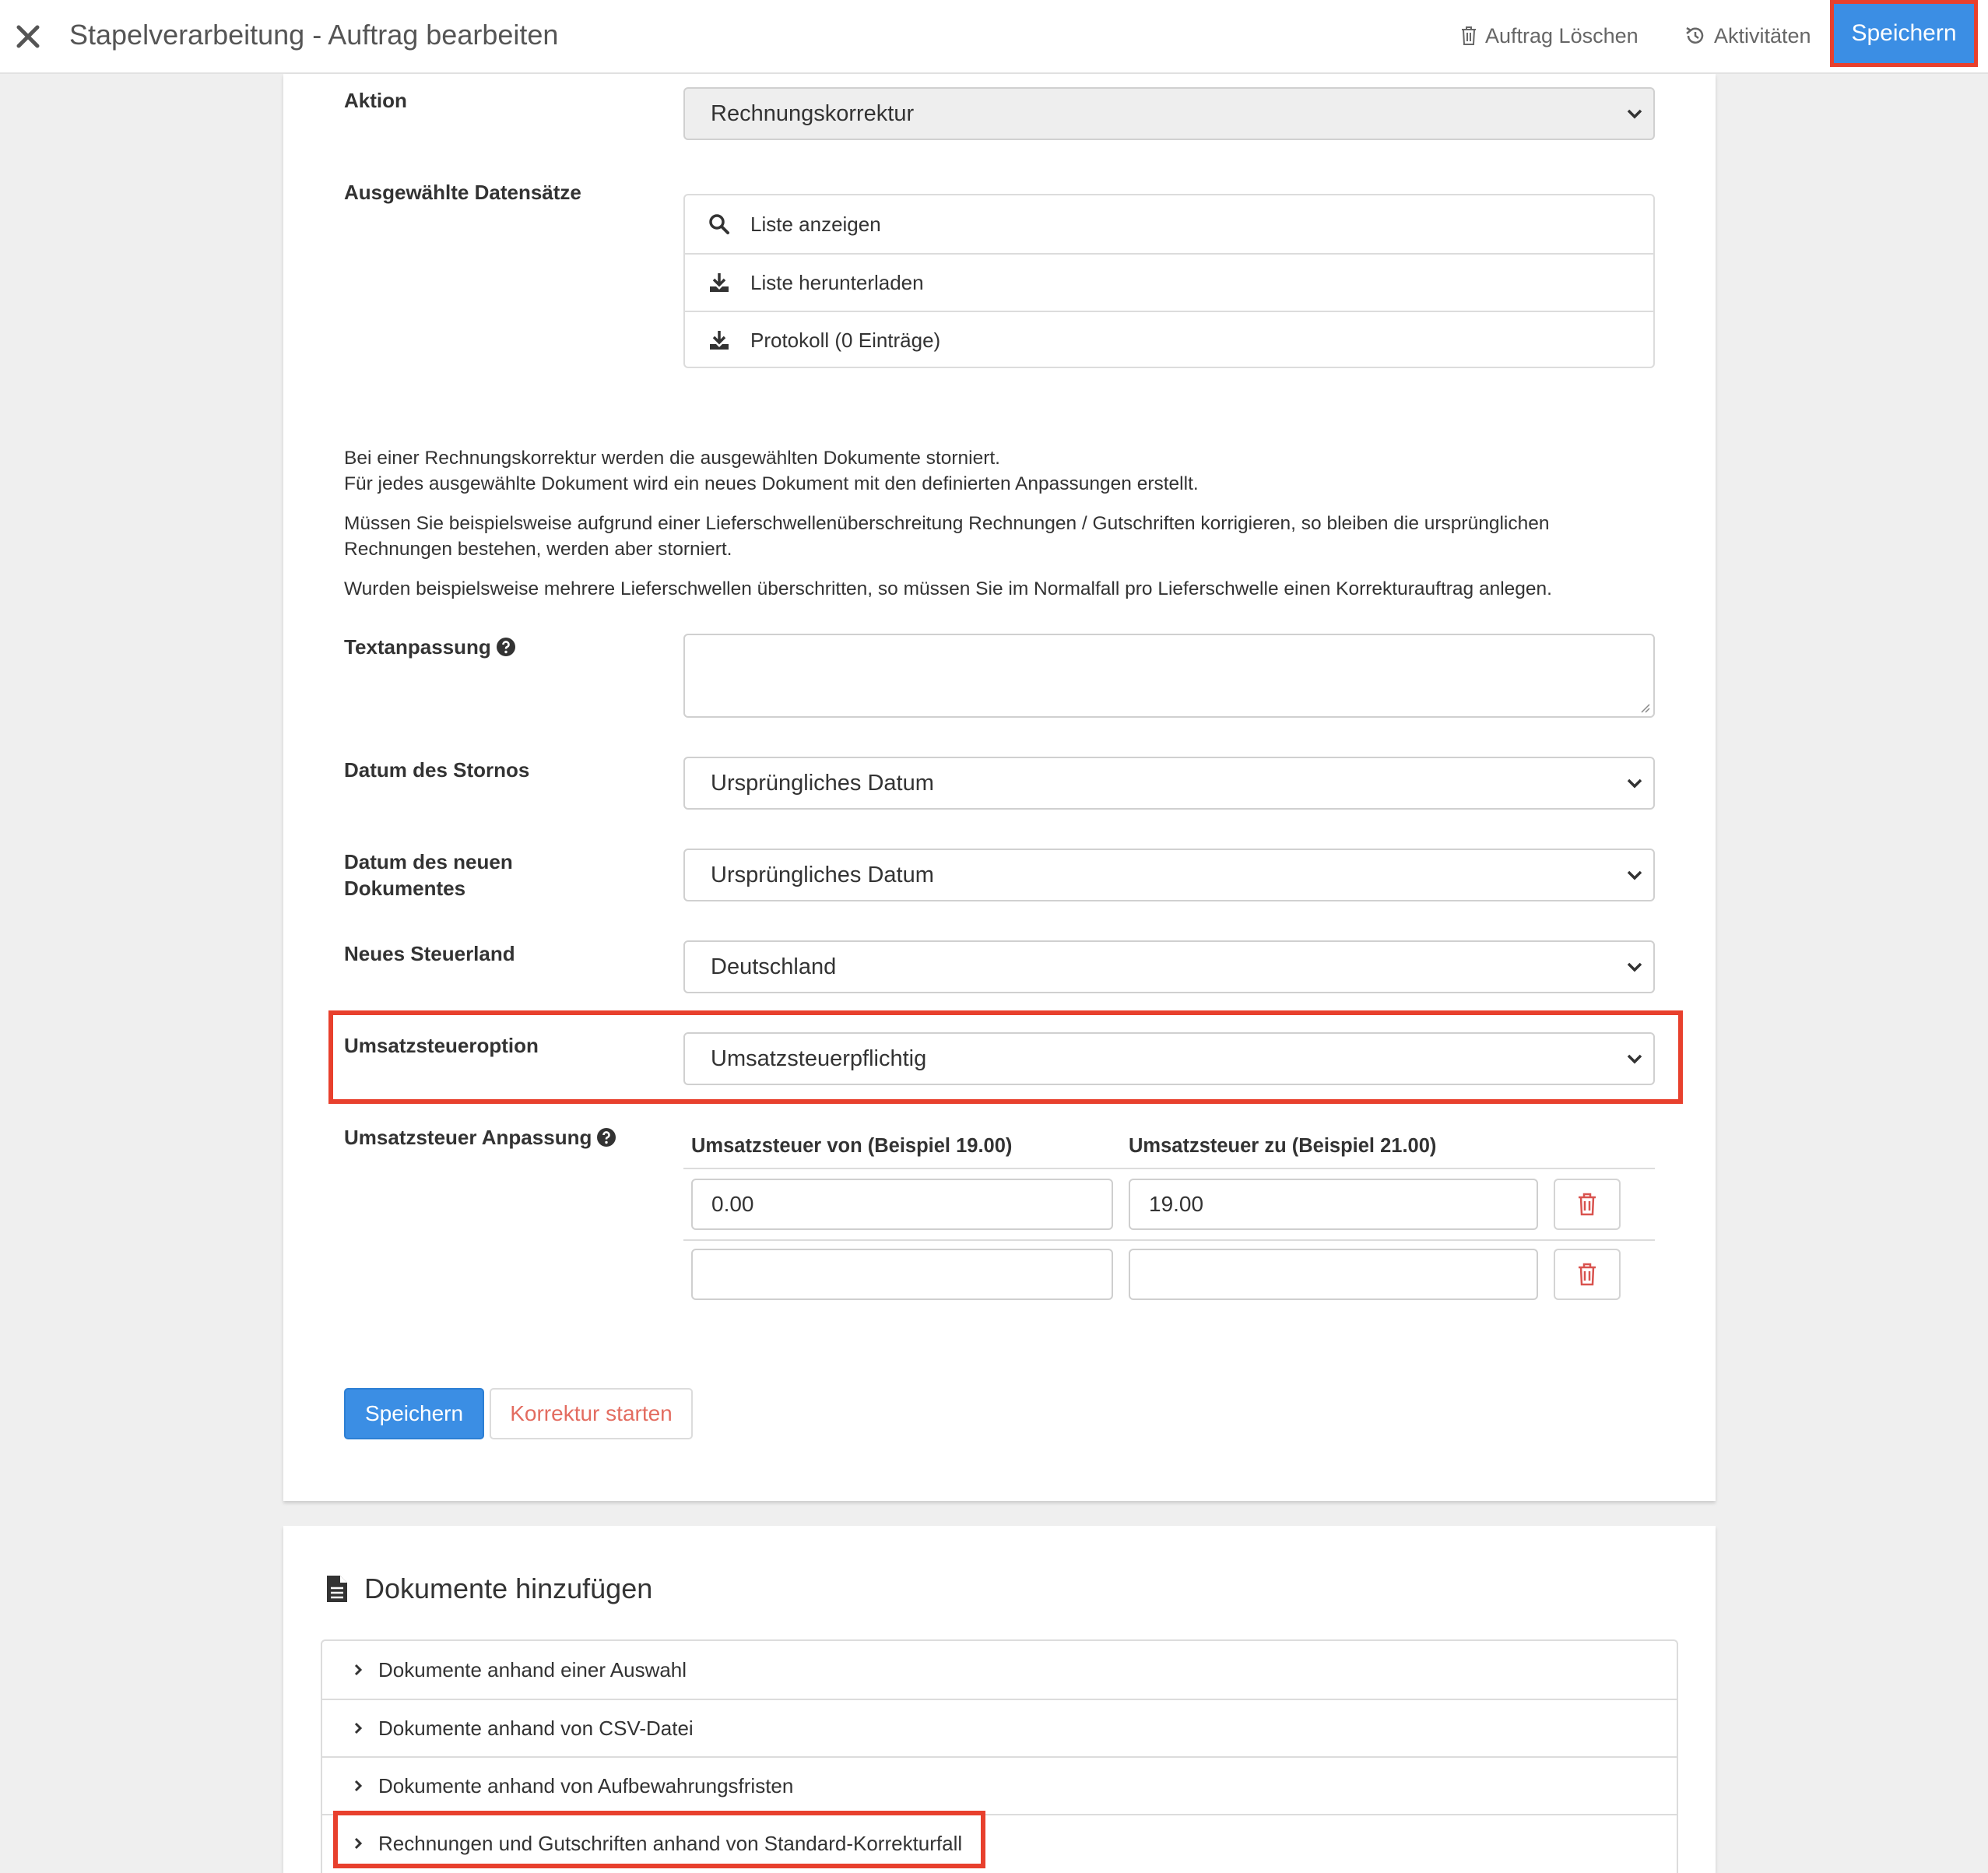  I want to click on accordion-item-label: Dokumente anhand von CSV-Datei, so click(536, 1728).